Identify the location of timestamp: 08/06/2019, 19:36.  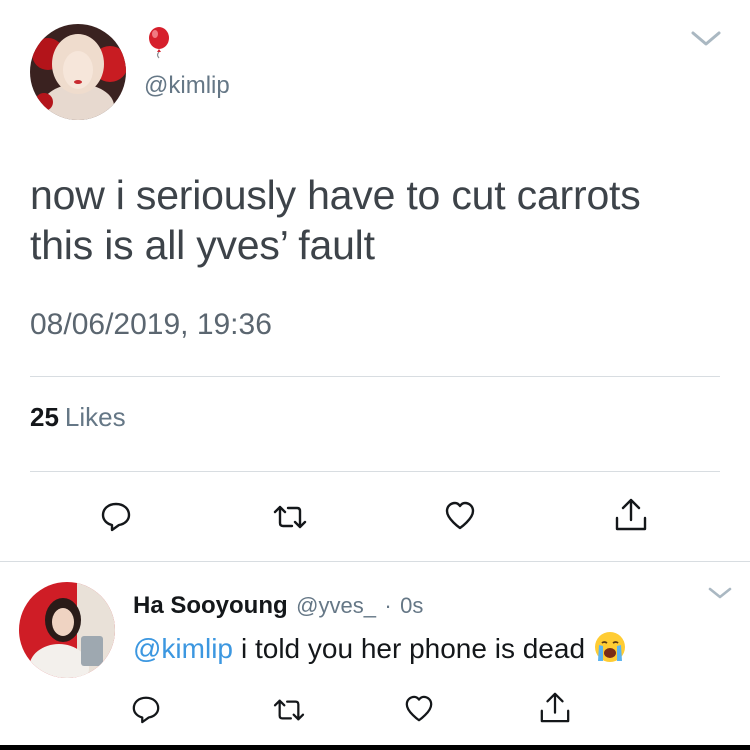
(151, 324).